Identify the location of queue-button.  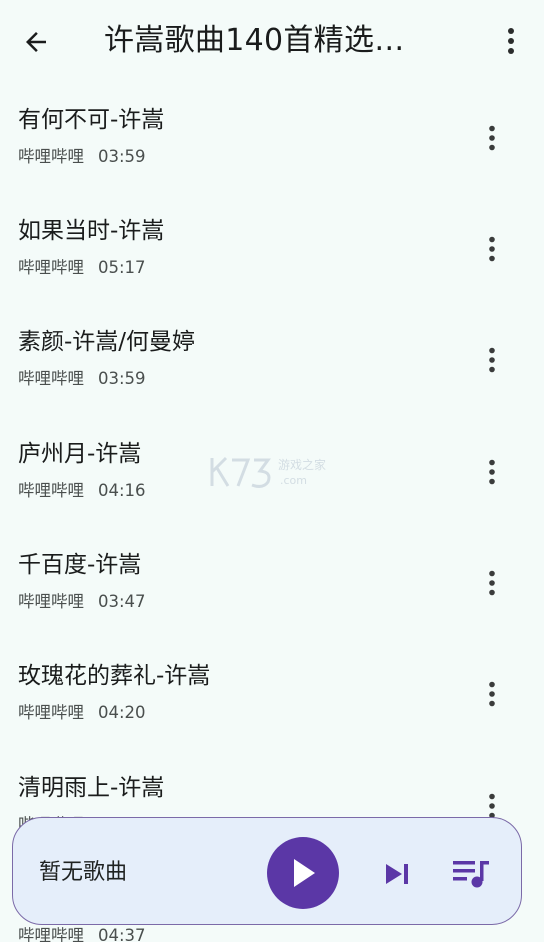
(471, 874).